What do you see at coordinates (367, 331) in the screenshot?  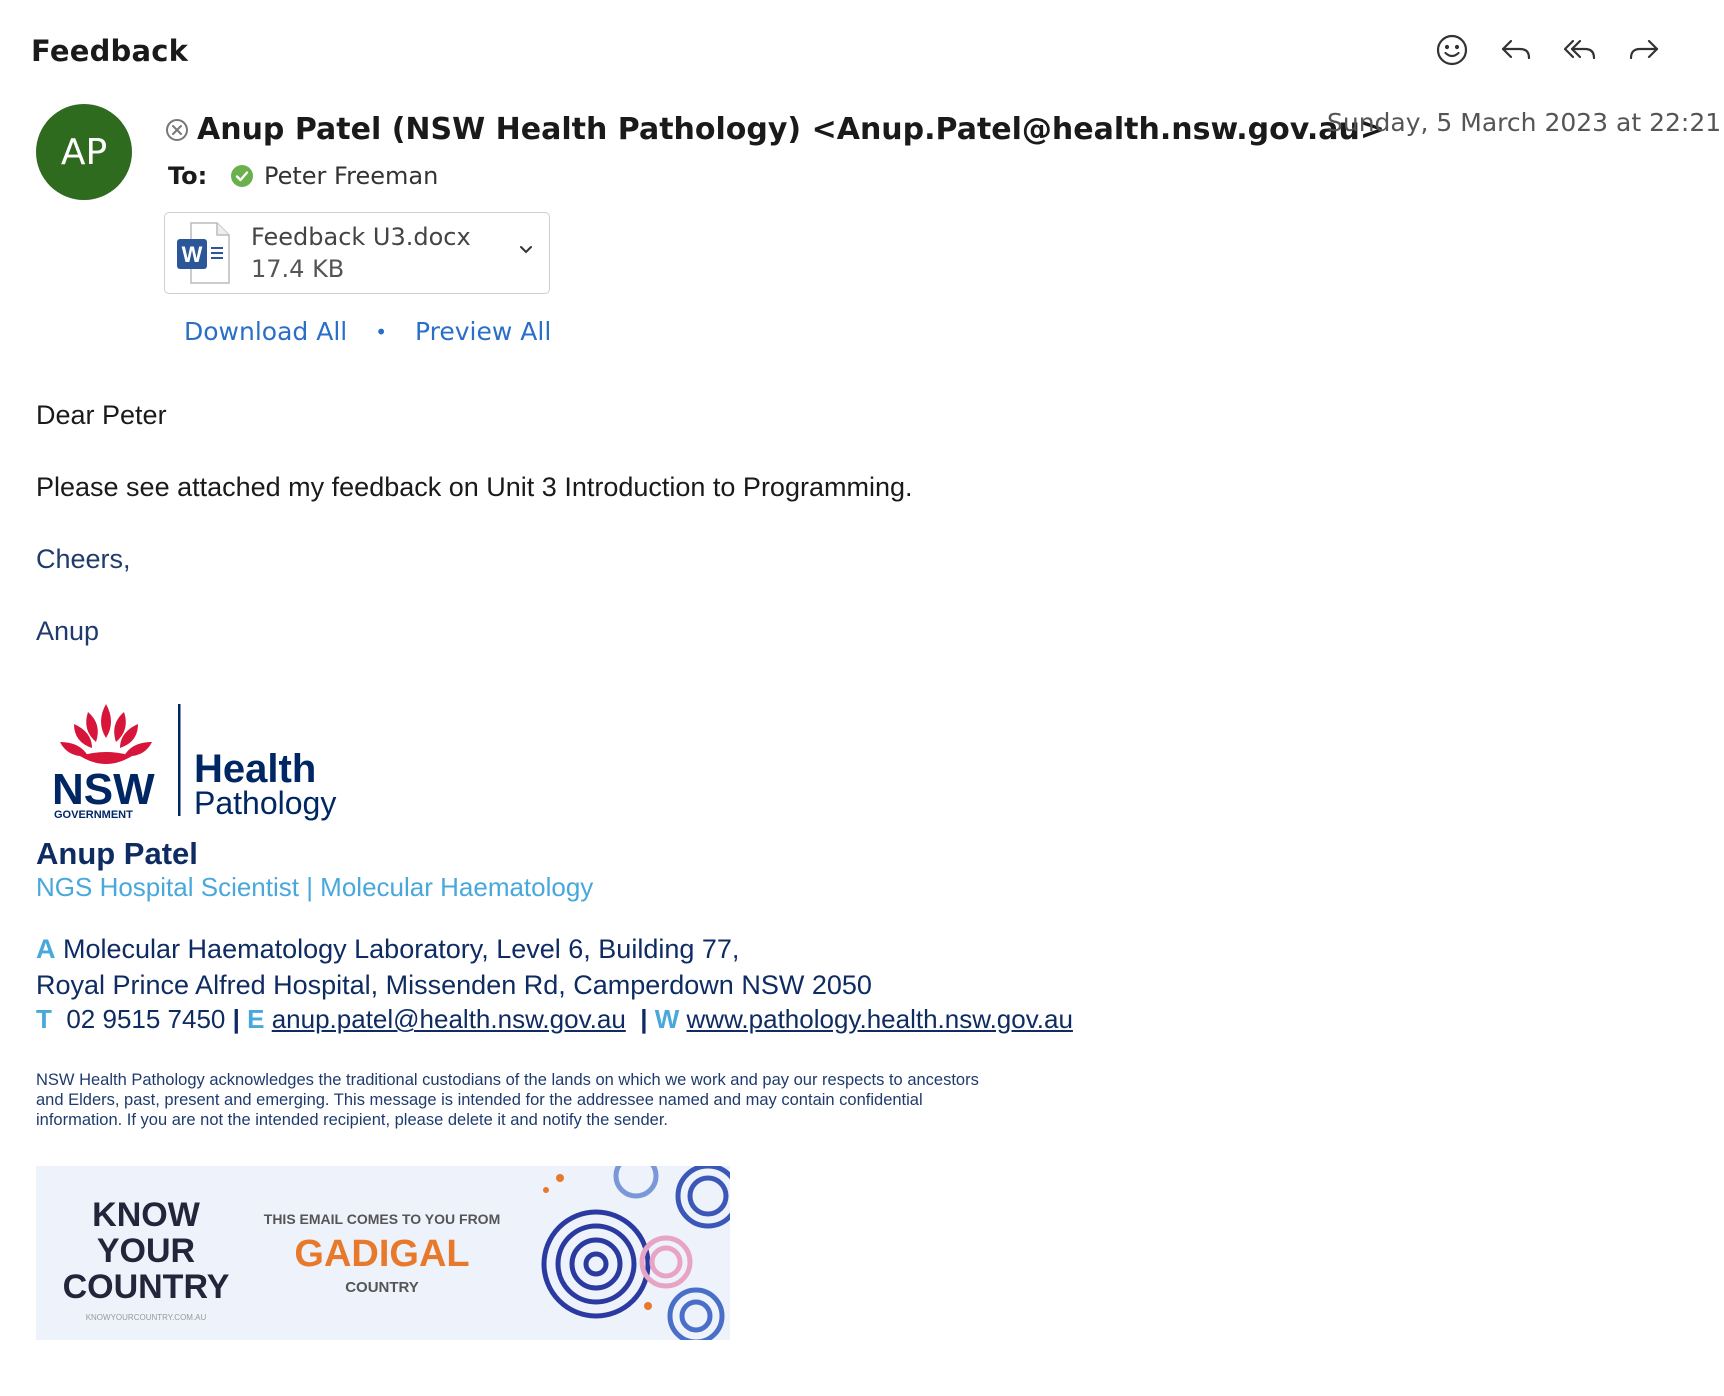 I see `attachment-actions: Download All • Preview All` at bounding box center [367, 331].